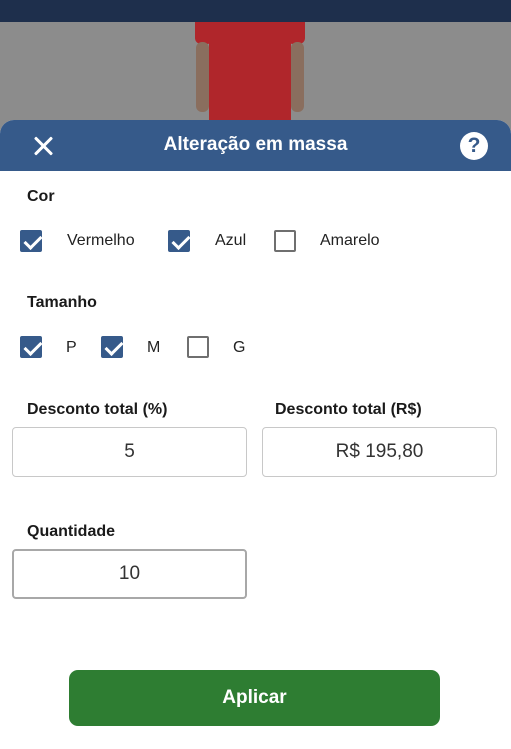 The height and width of the screenshot is (749, 511). Describe the element at coordinates (71, 347) in the screenshot. I see `option-label-p: P` at that location.